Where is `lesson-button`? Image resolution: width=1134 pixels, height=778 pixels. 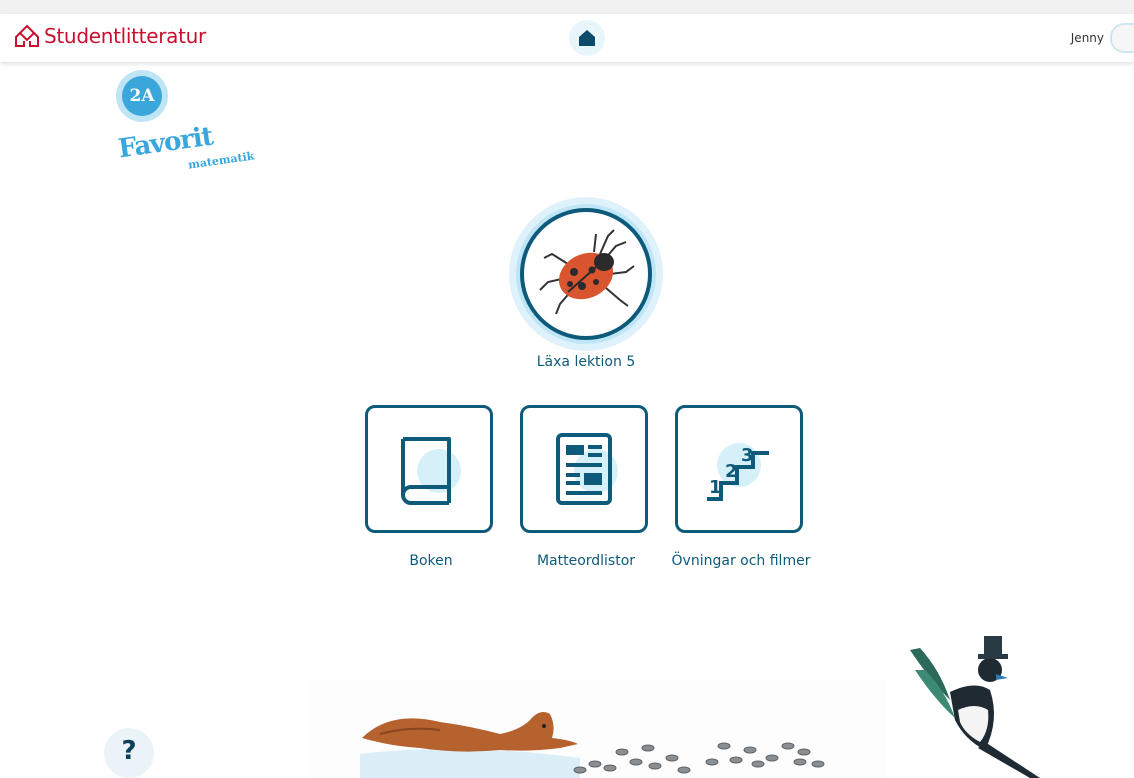
lesson-button is located at coordinates (586, 274).